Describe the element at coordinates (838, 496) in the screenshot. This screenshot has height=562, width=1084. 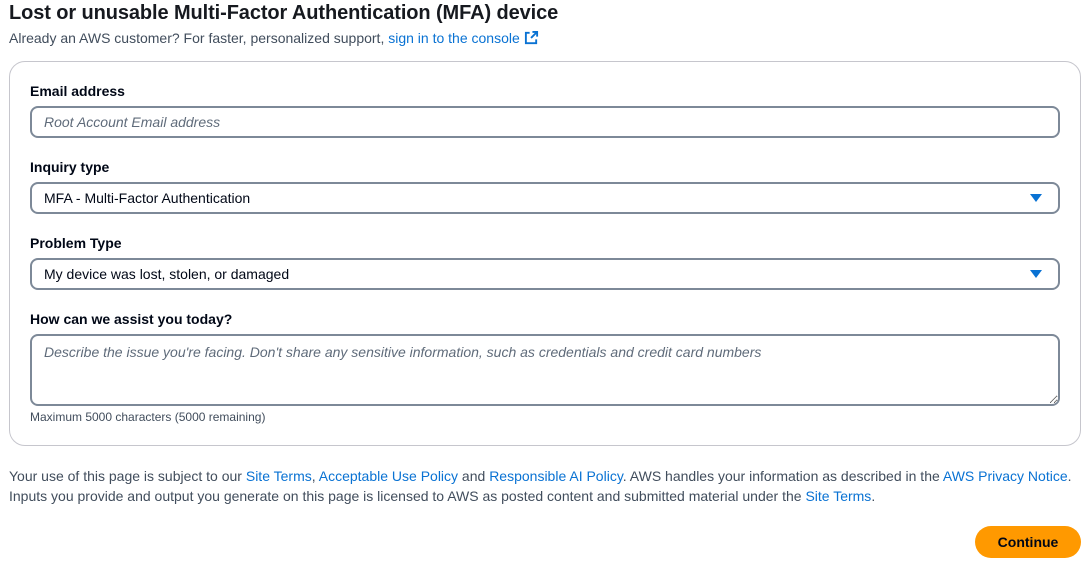
I see `site-terms-link-2: Site Terms` at that location.